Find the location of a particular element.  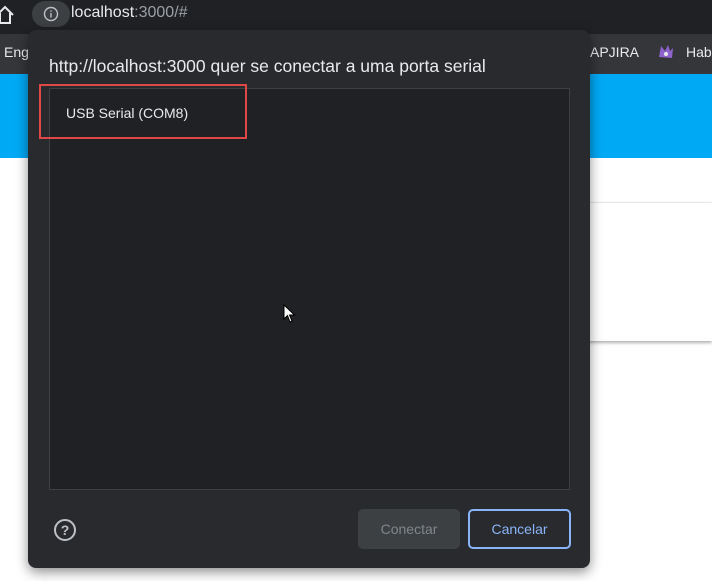

info-icon is located at coordinates (51, 14).